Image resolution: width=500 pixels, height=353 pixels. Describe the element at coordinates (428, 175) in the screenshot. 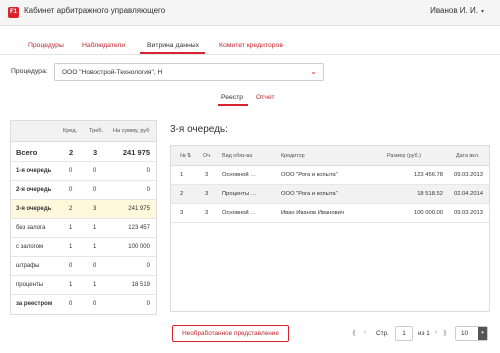

I see `cell-amount: 123 456.78` at that location.